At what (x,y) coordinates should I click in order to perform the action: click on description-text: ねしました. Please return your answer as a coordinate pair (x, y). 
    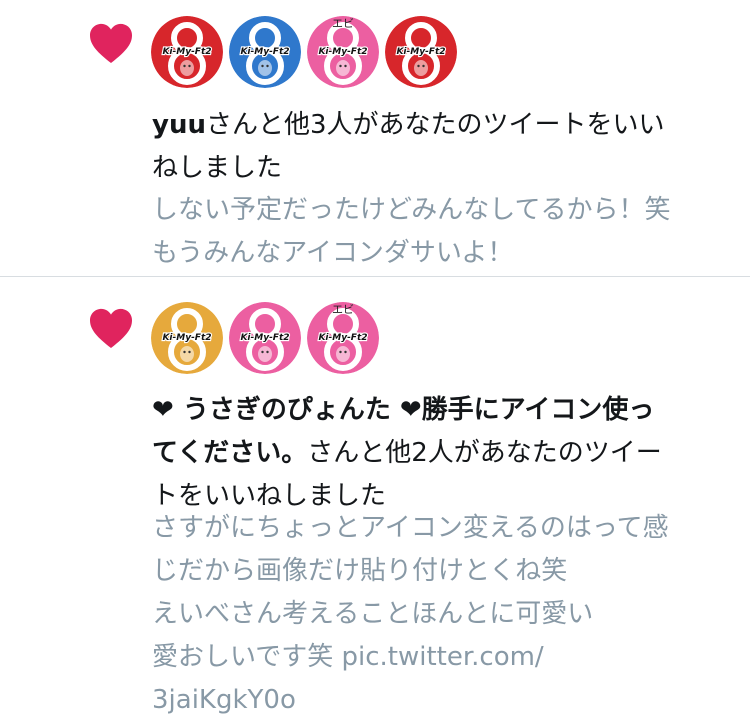
    Looking at the image, I should click on (217, 168).